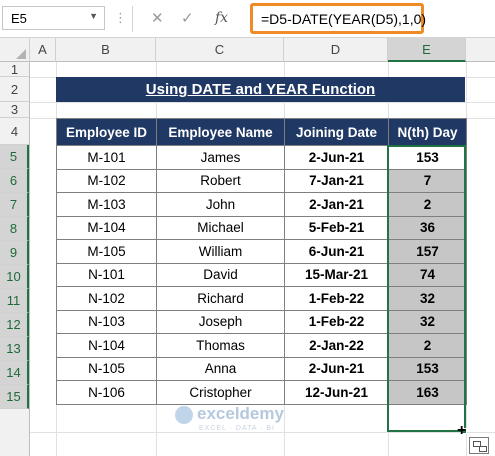  I want to click on row-header-5: 5, so click(14, 157).